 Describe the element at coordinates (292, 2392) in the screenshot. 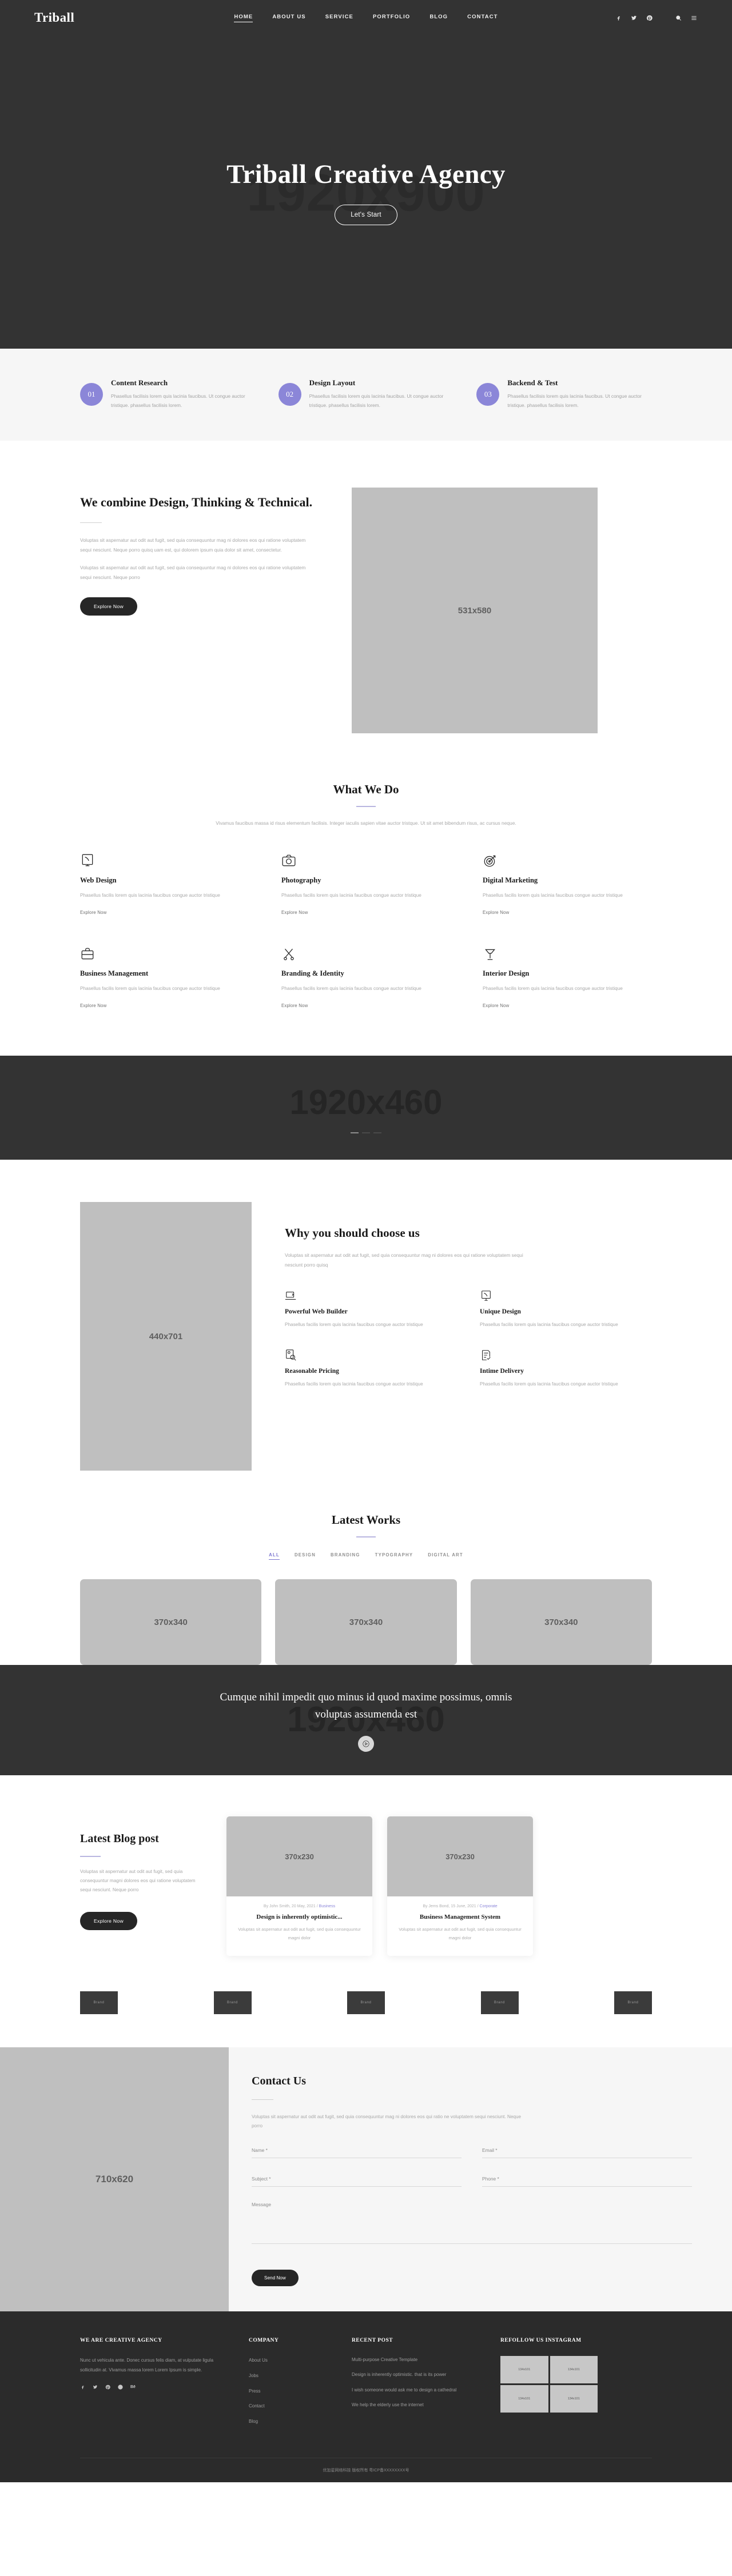

I see `footer-link-press: Press` at that location.